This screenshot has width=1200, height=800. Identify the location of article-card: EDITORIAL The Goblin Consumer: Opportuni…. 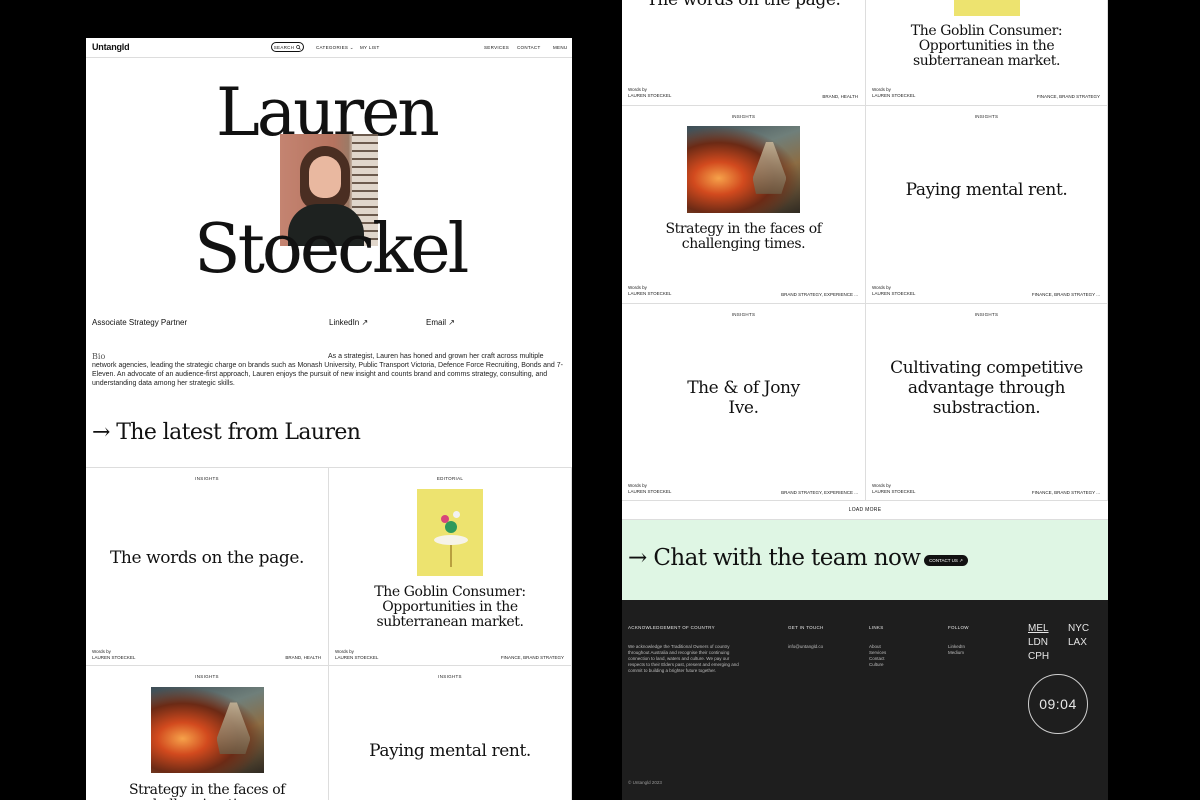
(450, 567).